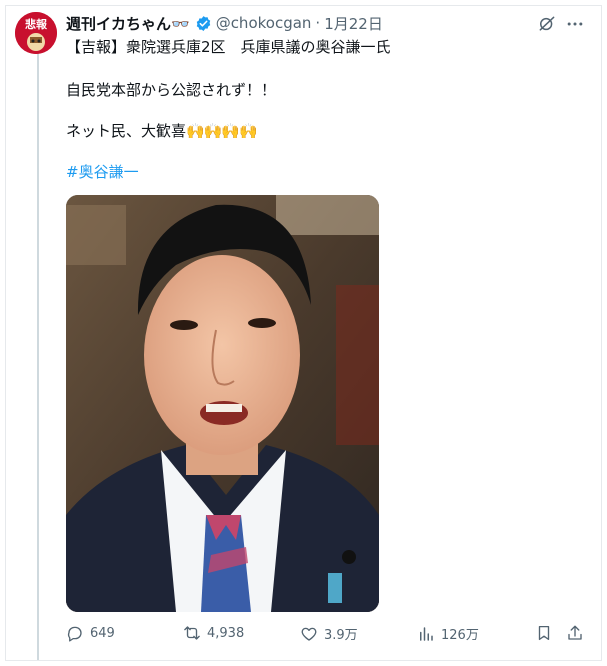 The width and height of the screenshot is (607, 666). What do you see at coordinates (38, 356) in the screenshot?
I see `thread-line` at bounding box center [38, 356].